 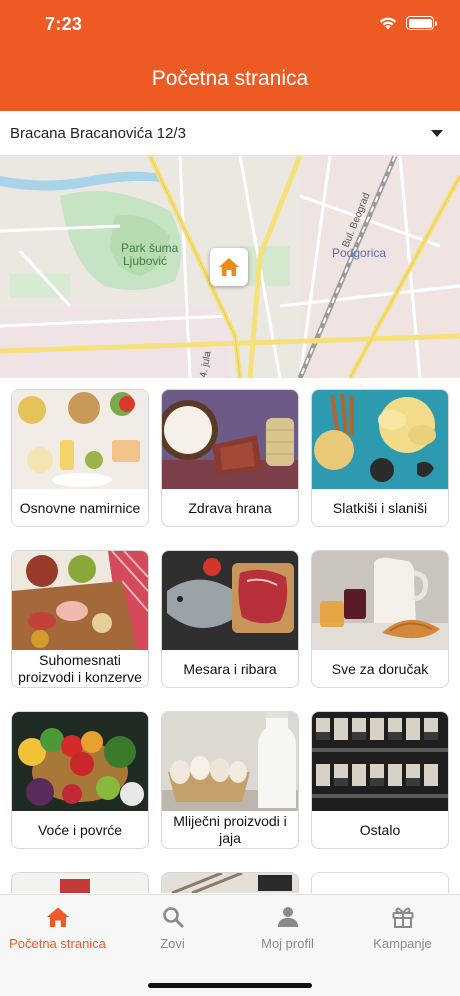 What do you see at coordinates (287, 943) in the screenshot?
I see `tab-label: Moj profil` at bounding box center [287, 943].